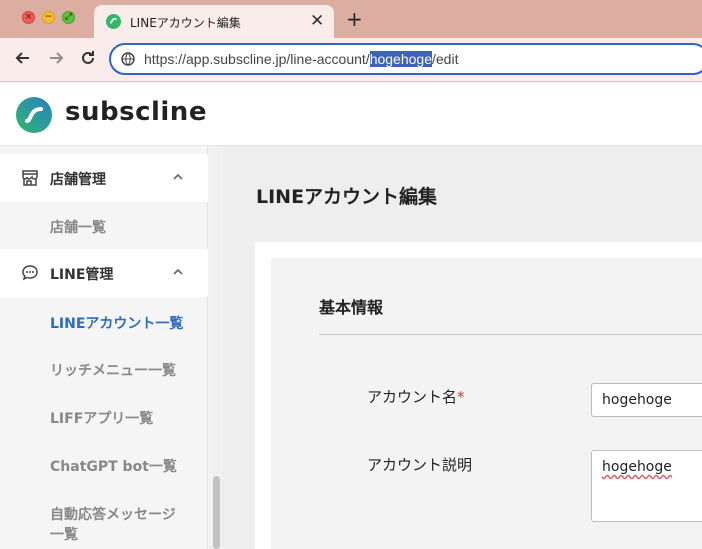 Image resolution: width=702 pixels, height=549 pixels. I want to click on site-info-icon, so click(128, 59).